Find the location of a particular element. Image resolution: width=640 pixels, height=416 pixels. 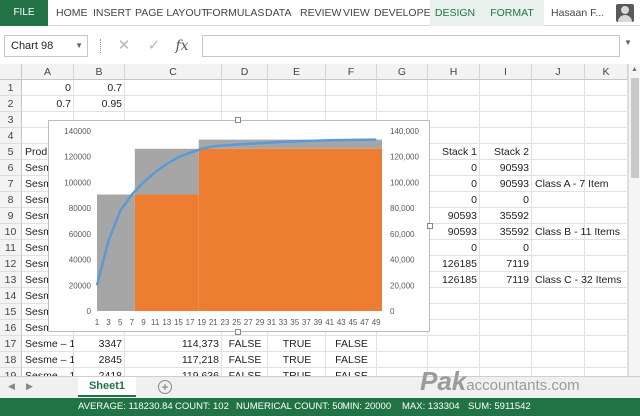

insert-function-icon: fx is located at coordinates (182, 46).